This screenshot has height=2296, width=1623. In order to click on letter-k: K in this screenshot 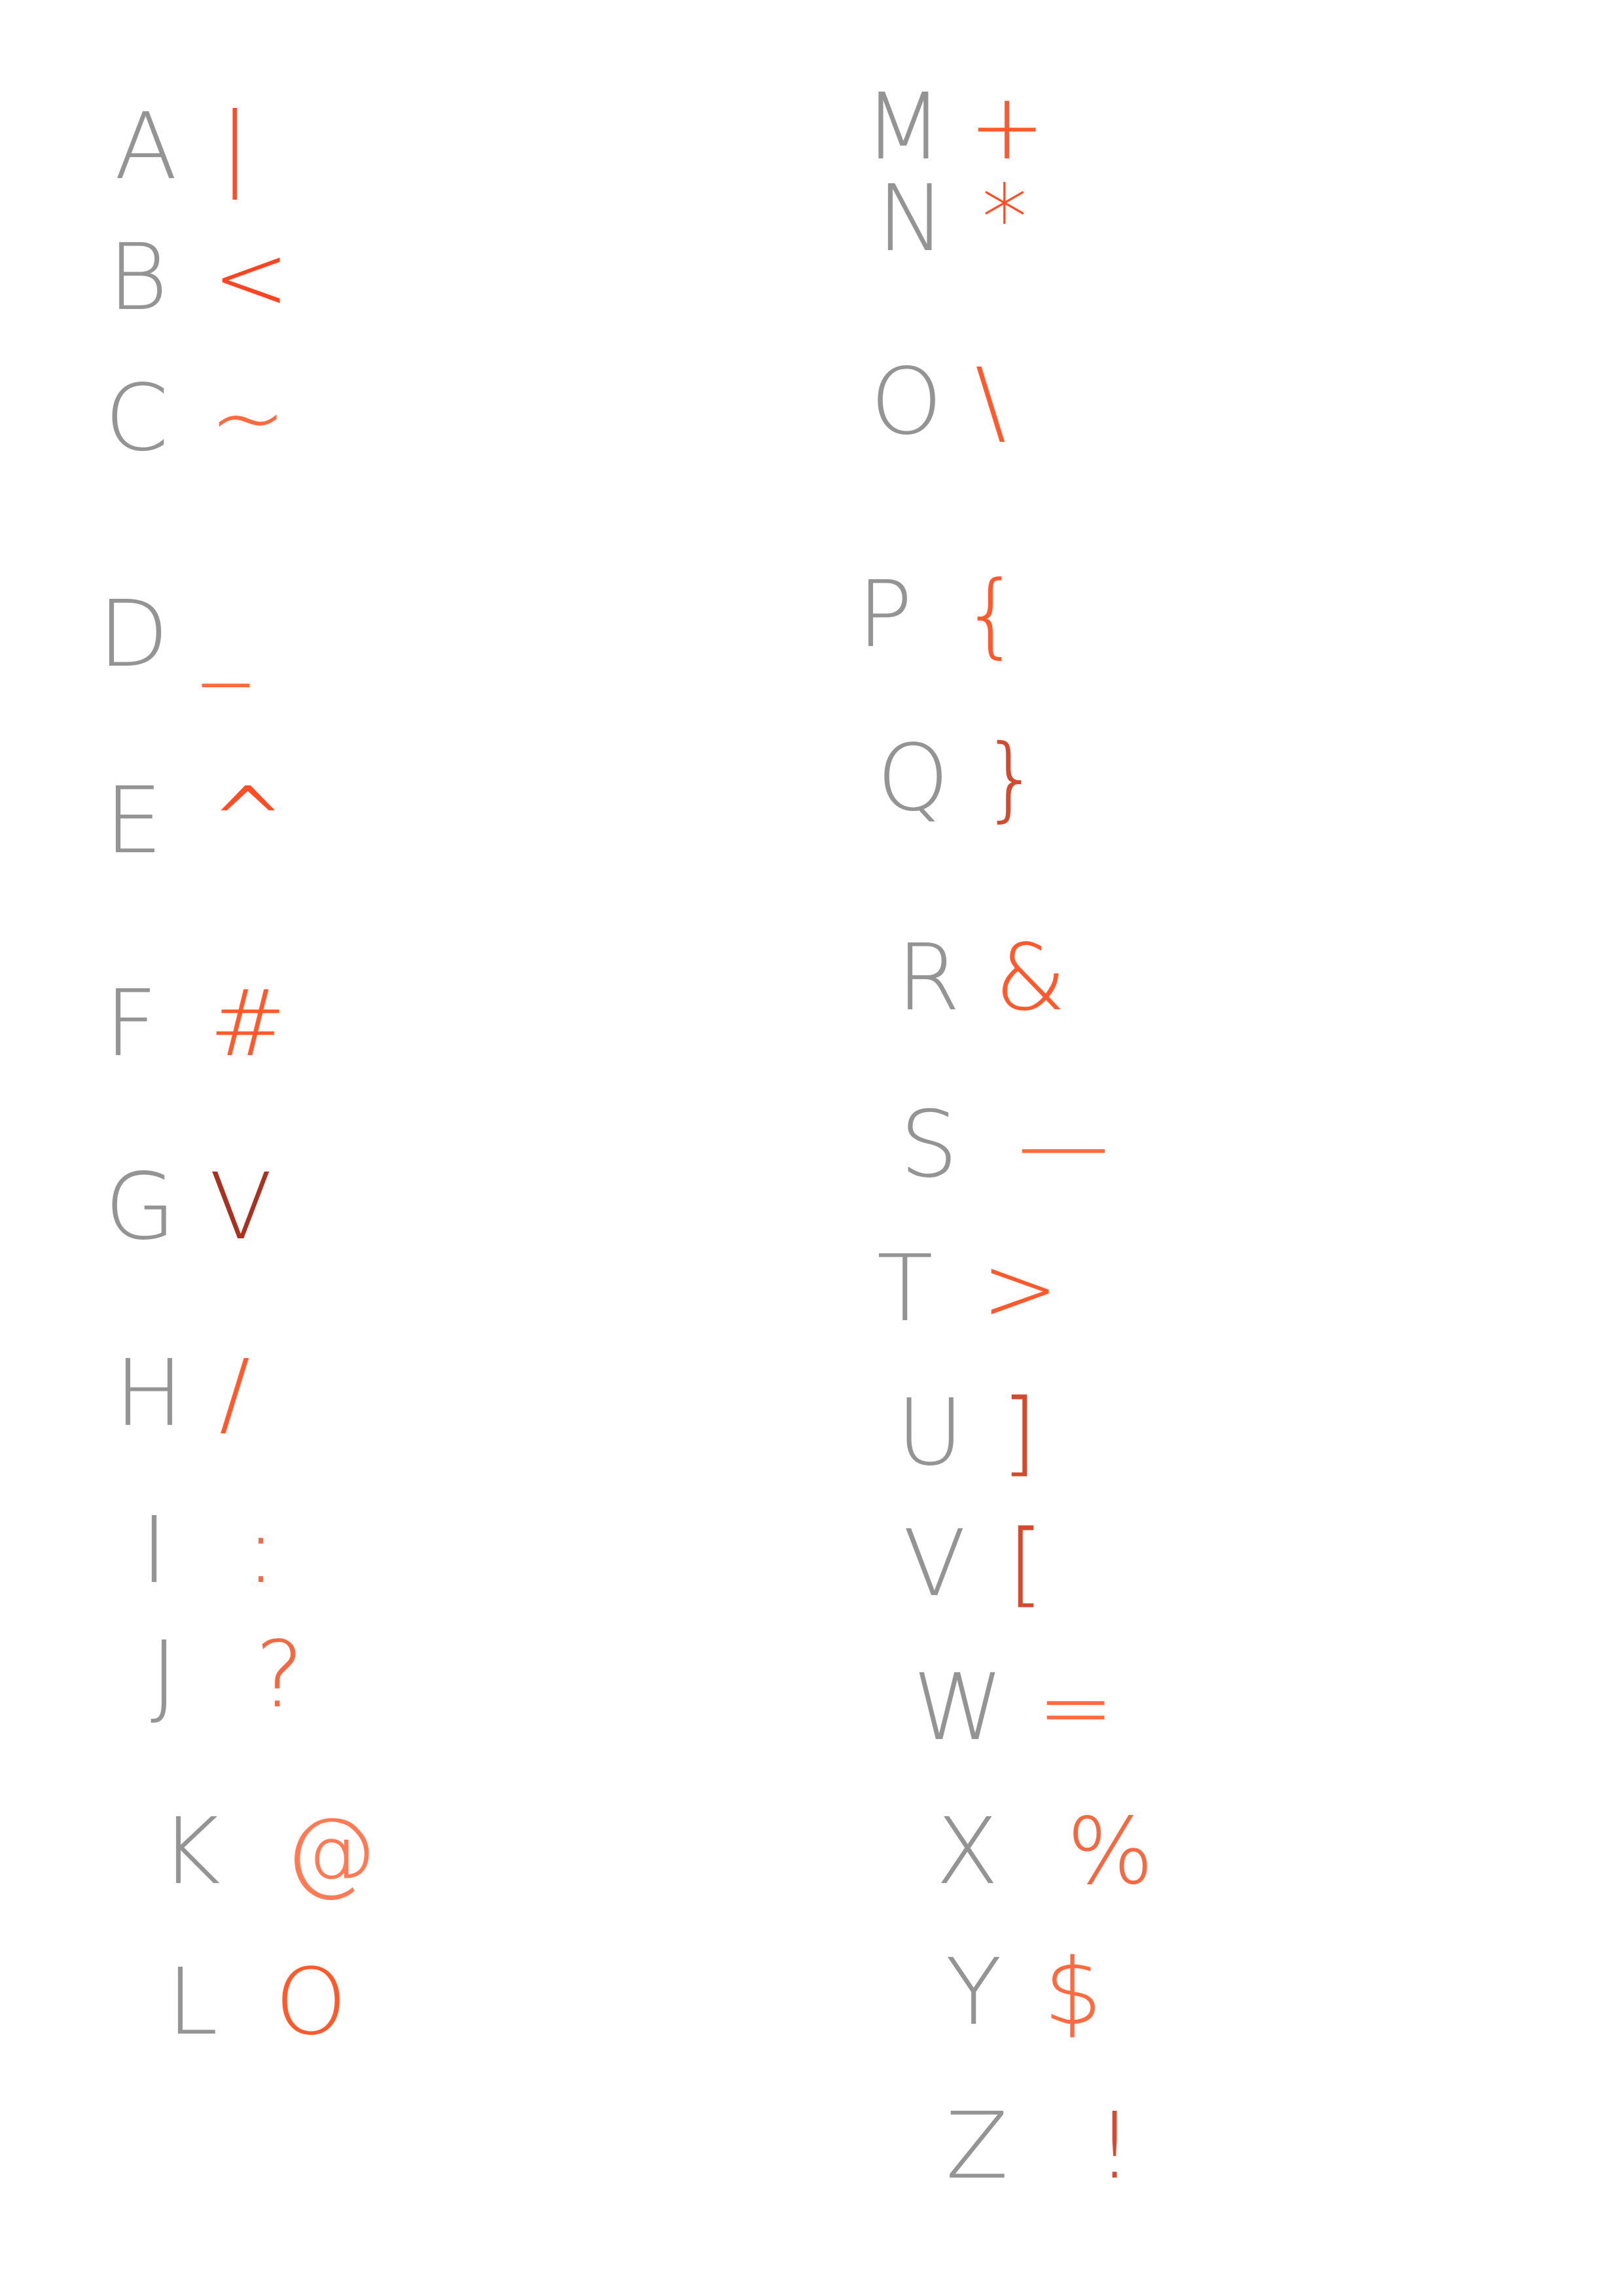, I will do `click(191, 1852)`.